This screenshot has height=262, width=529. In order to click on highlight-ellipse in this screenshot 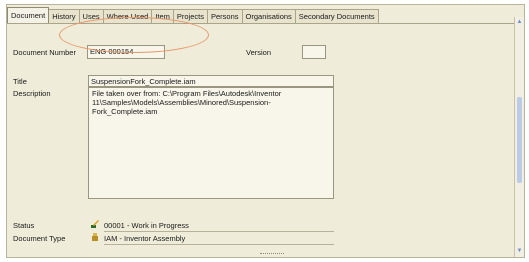, I will do `click(134, 35)`.